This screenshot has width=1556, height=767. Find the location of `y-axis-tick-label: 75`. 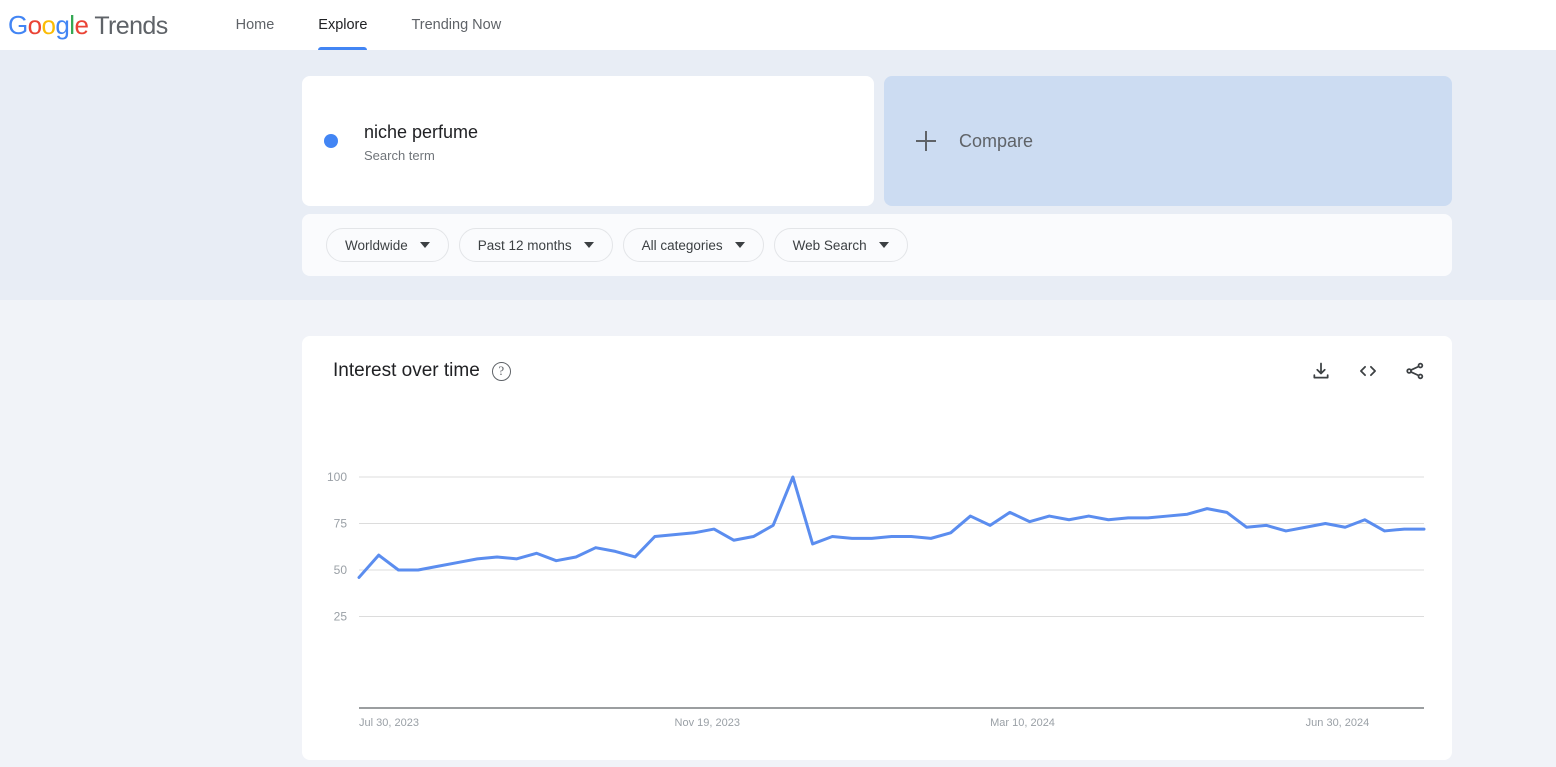

y-axis-tick-label: 75 is located at coordinates (341, 524).